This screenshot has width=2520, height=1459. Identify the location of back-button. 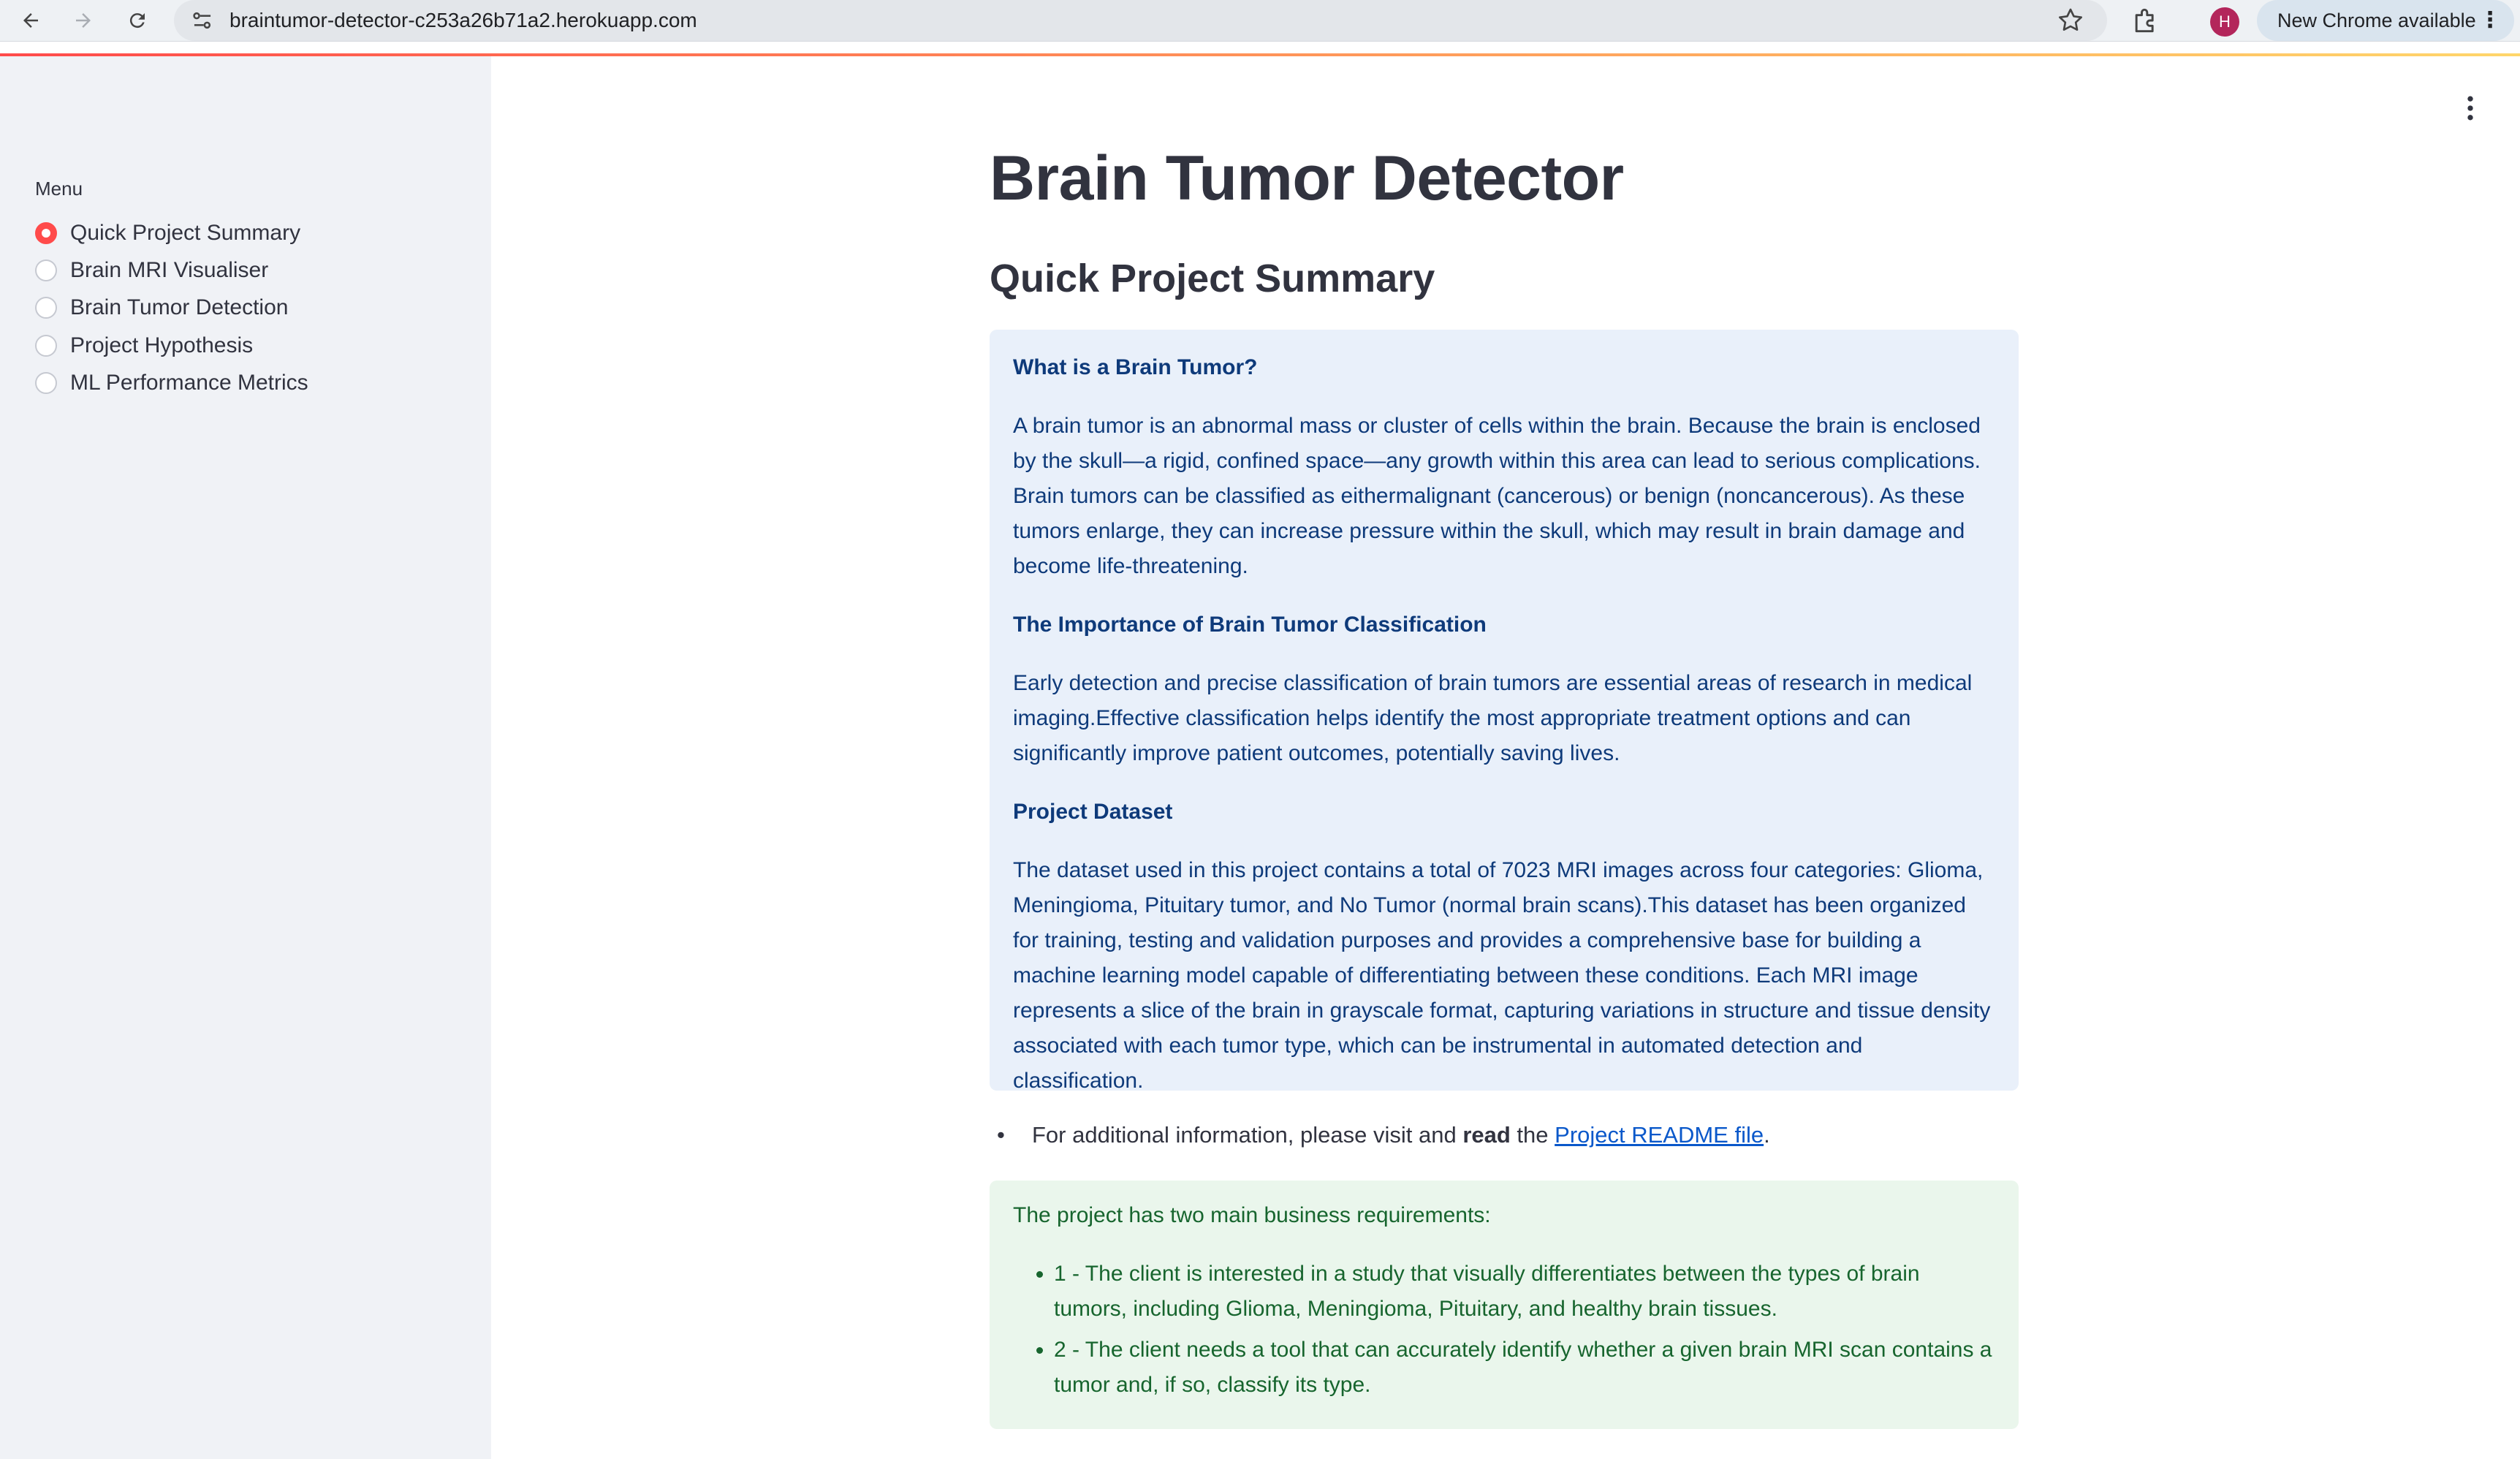
(31, 21).